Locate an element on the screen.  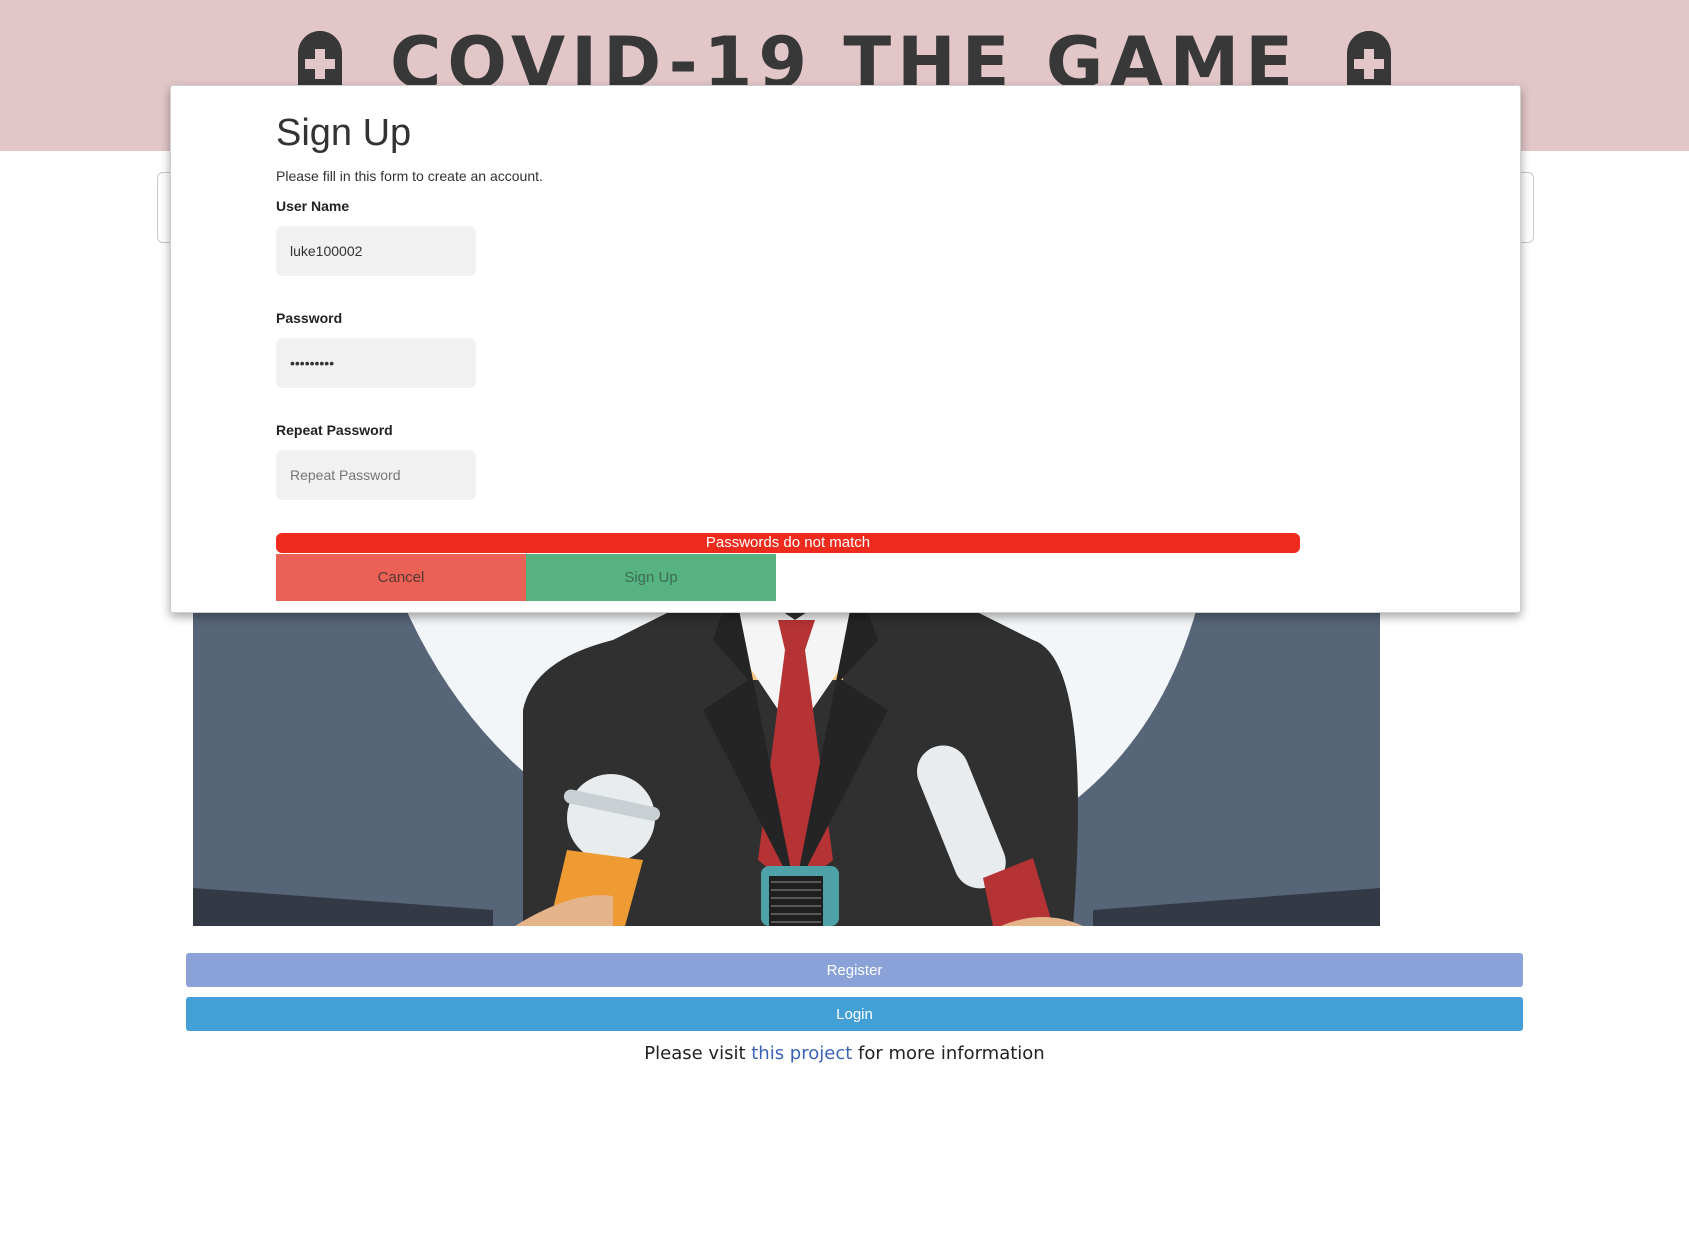
repeat-password-label: Repeat Password is located at coordinates (334, 430).